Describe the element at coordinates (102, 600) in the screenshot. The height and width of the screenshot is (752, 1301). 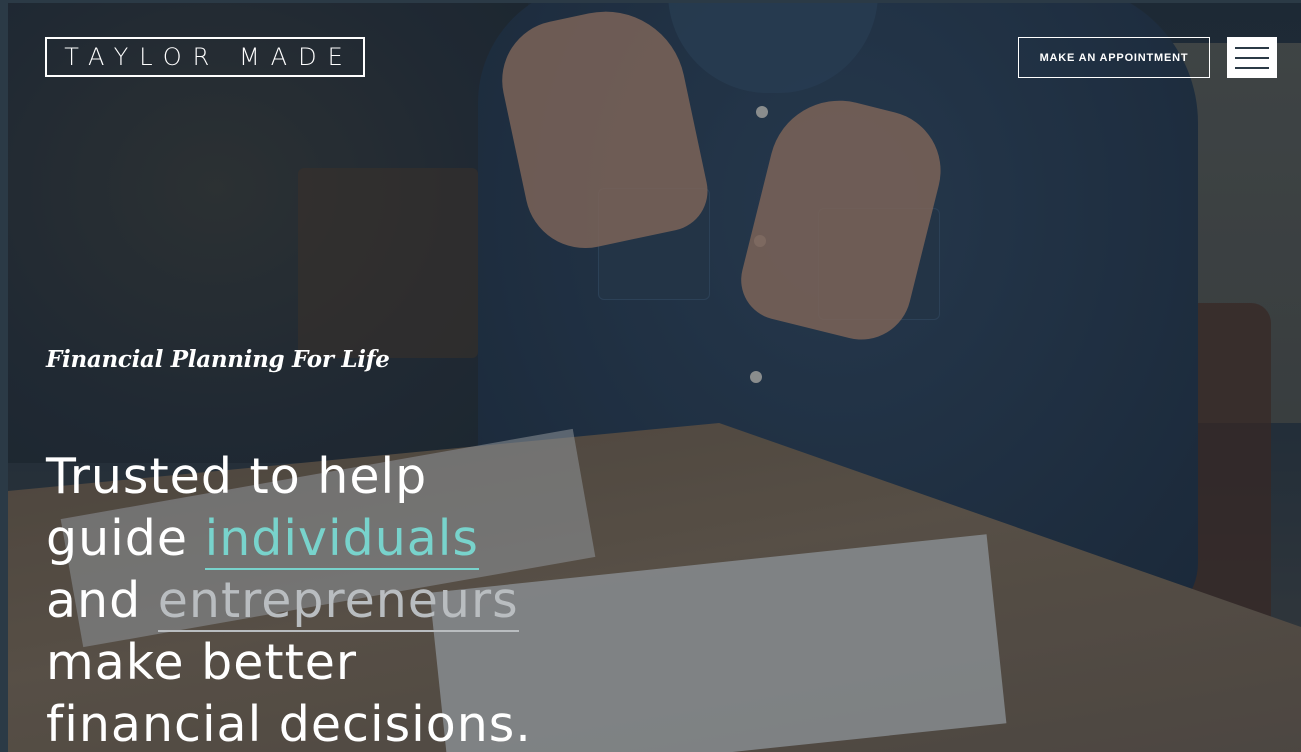
I see `headline-text: and` at that location.